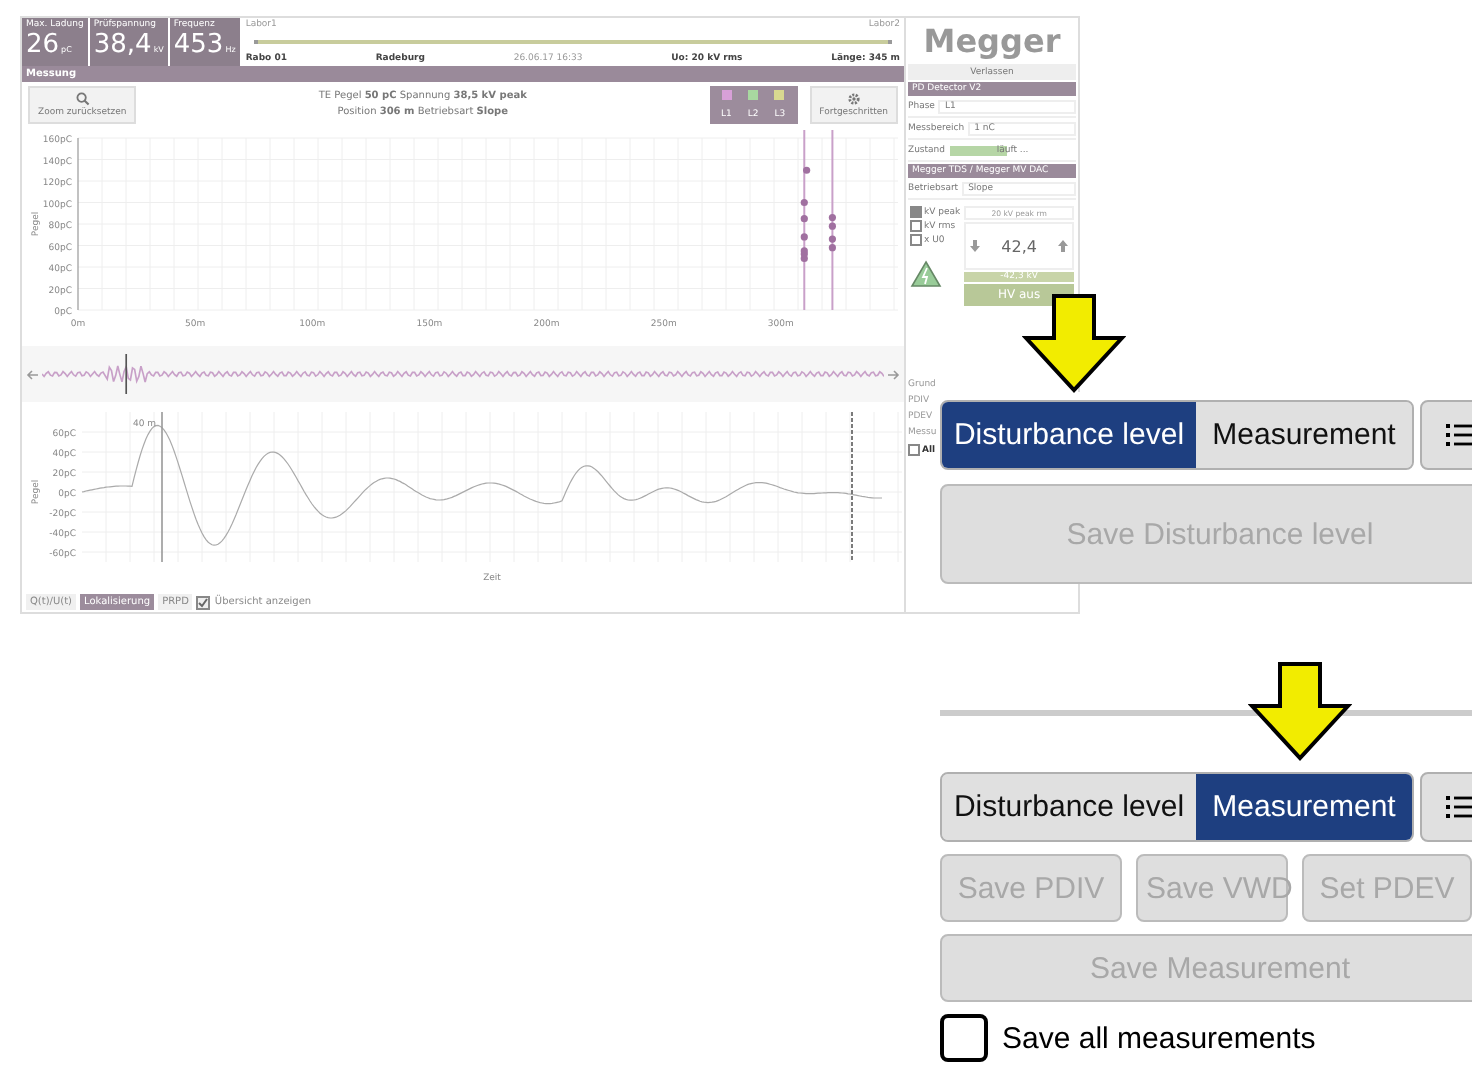  I want to click on arrow-up-icon, so click(1062, 246).